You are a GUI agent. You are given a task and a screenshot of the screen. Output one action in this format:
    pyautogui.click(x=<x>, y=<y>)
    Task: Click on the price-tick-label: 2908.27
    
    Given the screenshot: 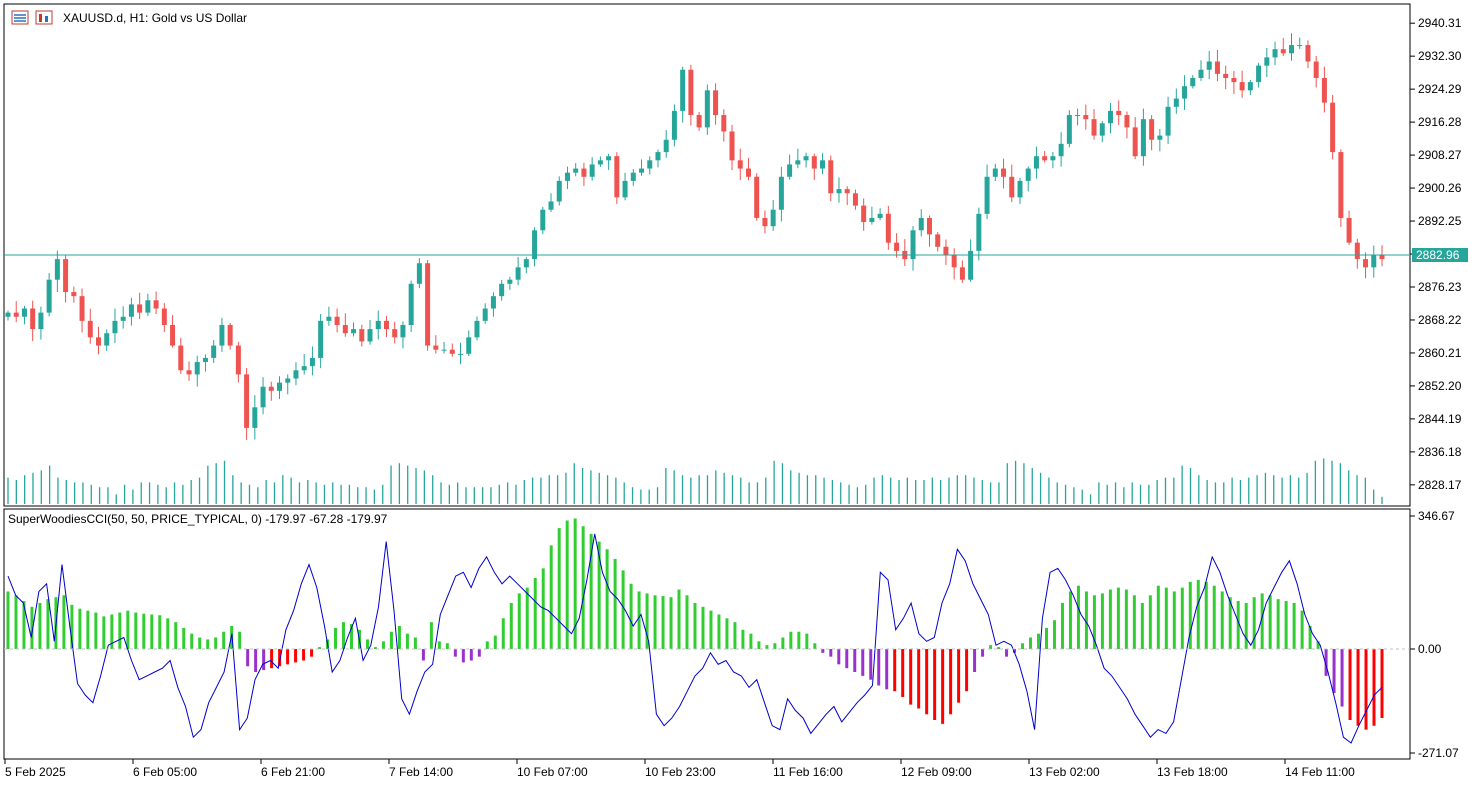 What is the action you would take?
    pyautogui.click(x=1440, y=155)
    